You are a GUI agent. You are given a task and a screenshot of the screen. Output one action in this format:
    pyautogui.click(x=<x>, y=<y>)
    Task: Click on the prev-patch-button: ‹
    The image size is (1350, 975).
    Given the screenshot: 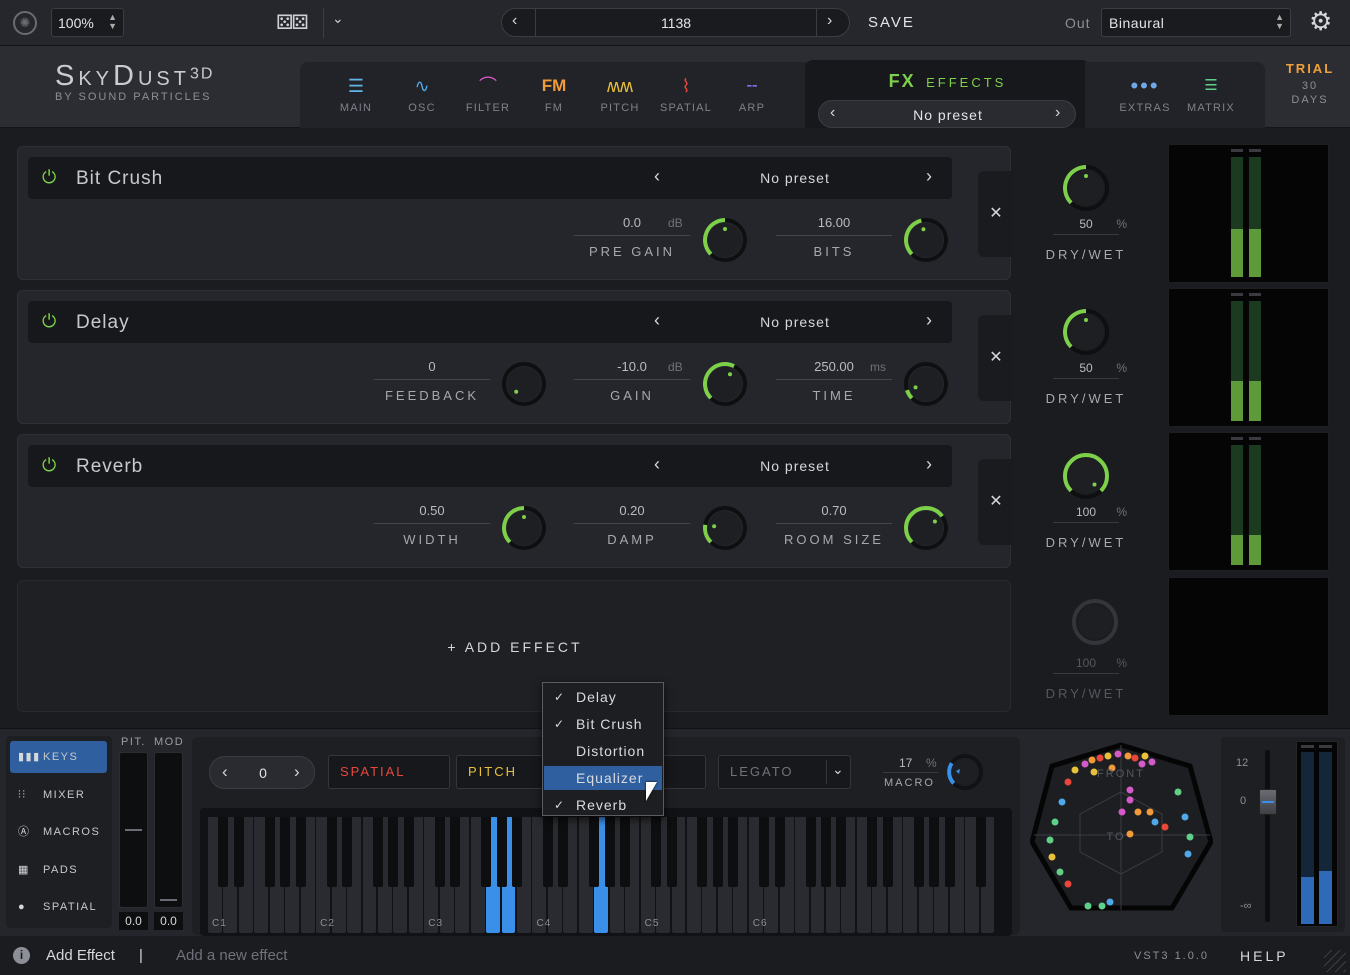 What is the action you would take?
    pyautogui.click(x=514, y=21)
    